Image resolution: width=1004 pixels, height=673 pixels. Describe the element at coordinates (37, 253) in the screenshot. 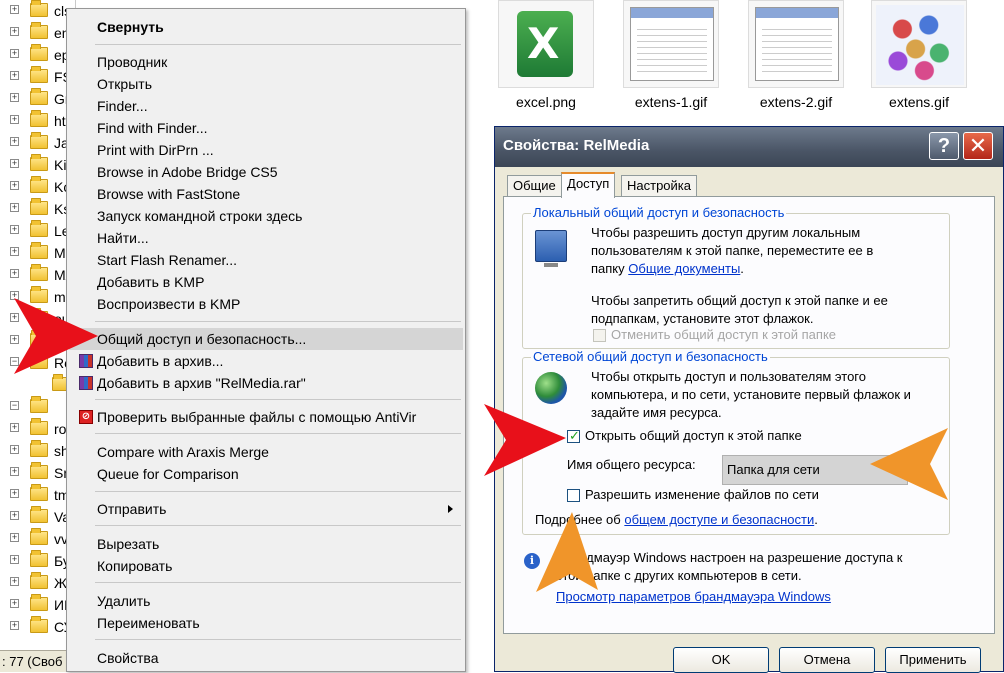

I see `tree-item: + Ma` at that location.